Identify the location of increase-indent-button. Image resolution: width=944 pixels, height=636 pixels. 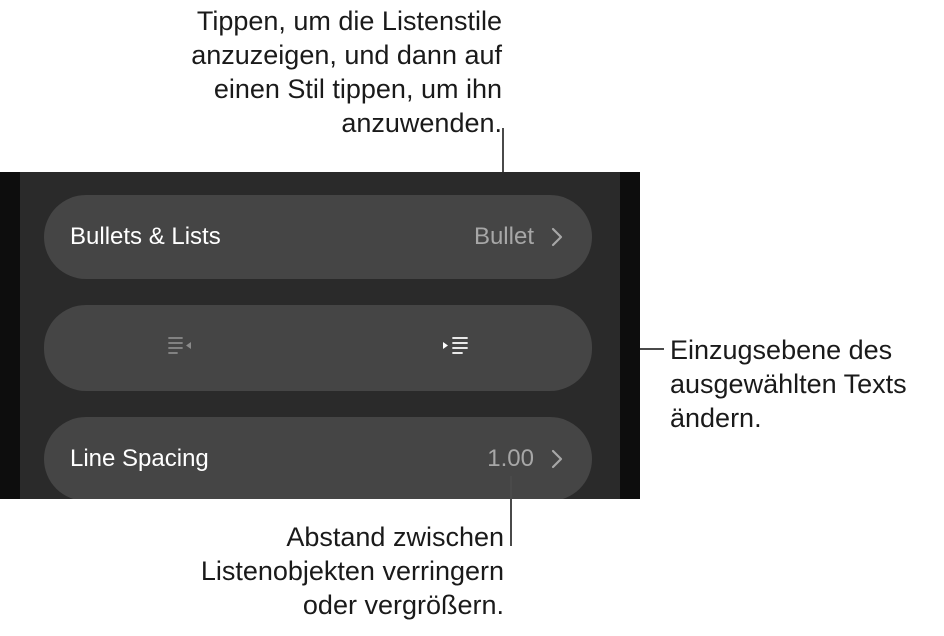
(455, 348).